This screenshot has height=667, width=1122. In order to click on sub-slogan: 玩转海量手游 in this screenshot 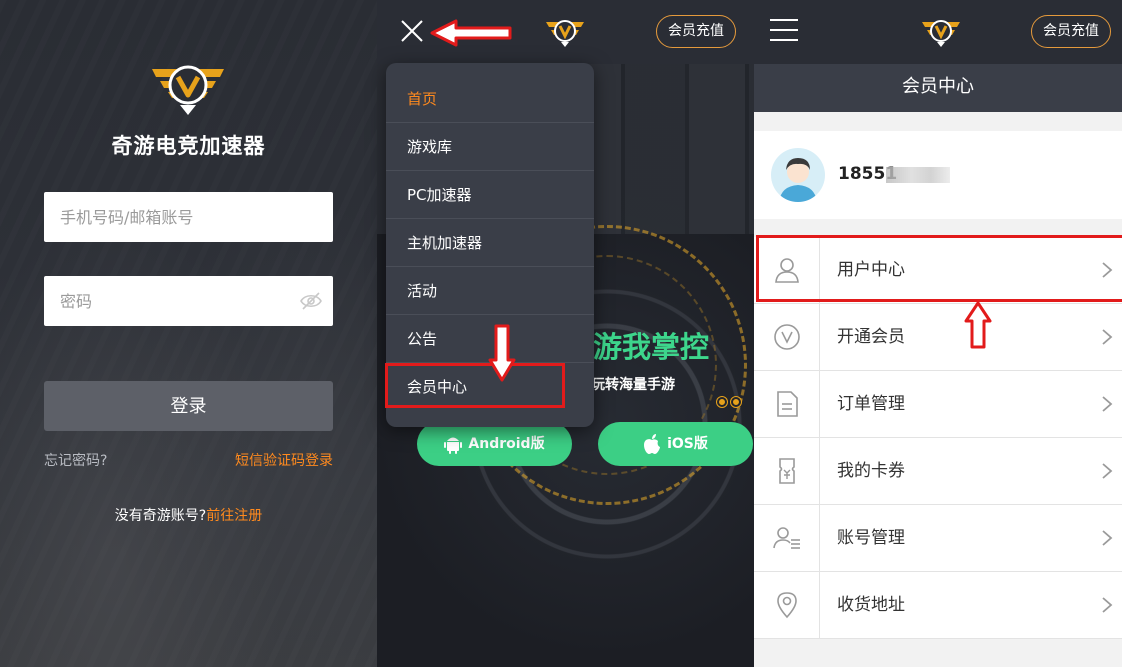, I will do `click(633, 385)`.